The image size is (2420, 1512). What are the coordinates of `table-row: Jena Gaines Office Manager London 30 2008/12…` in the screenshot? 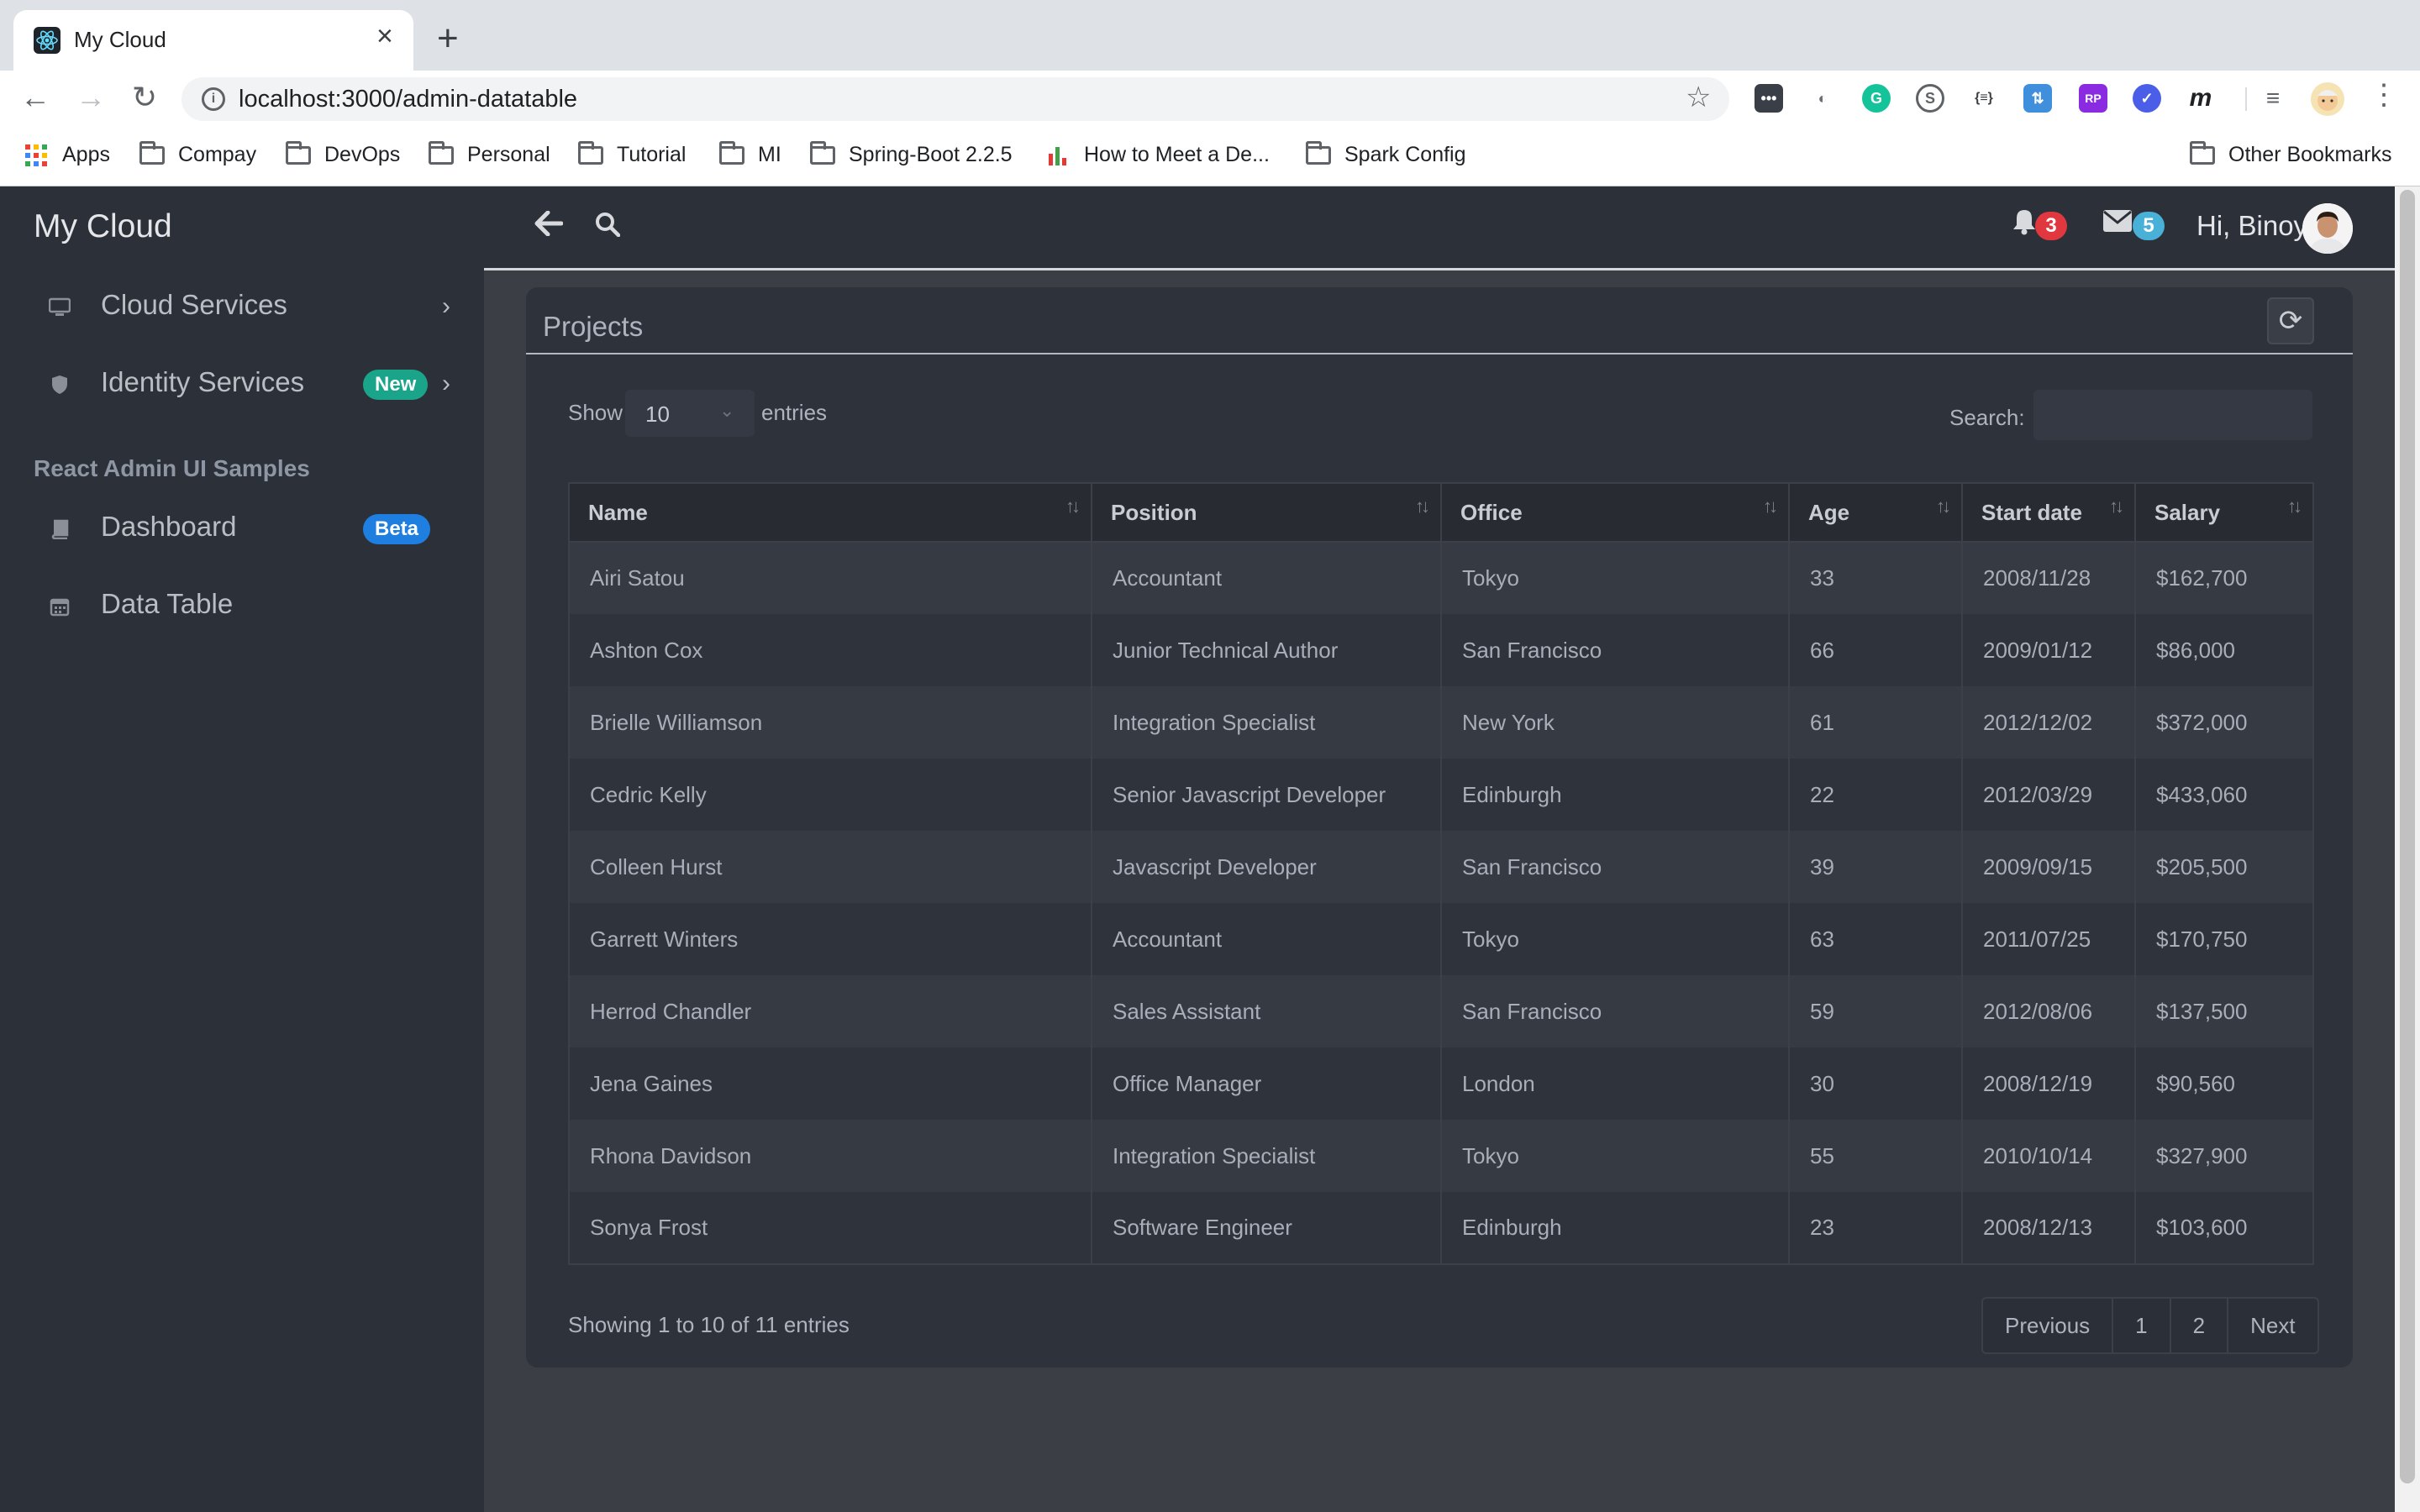 It's located at (1441, 1083).